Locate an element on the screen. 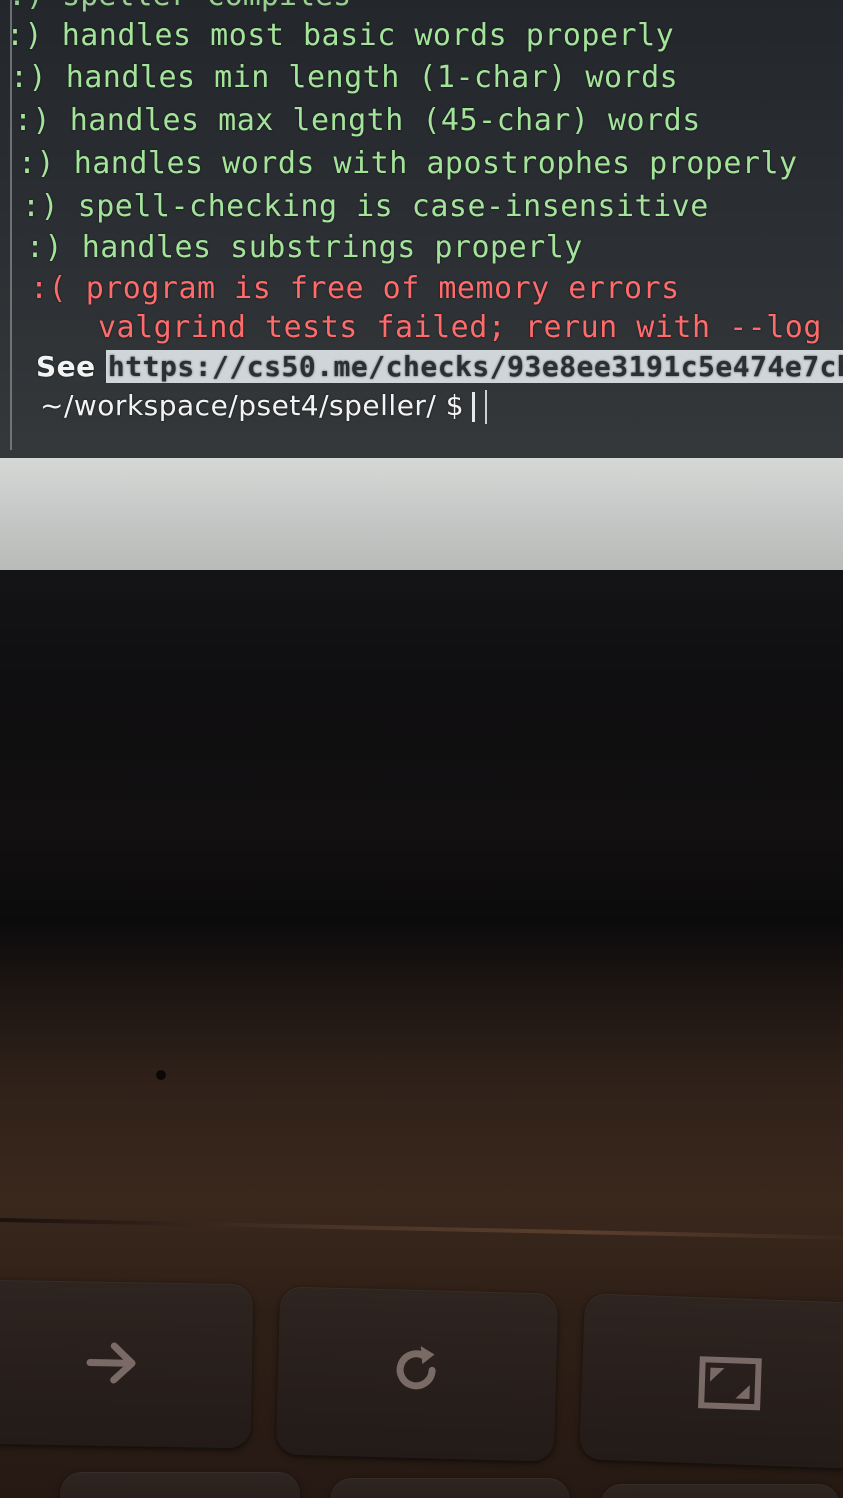 The height and width of the screenshot is (1498, 843). check-text: handles substrings properly is located at coordinates (332, 247).